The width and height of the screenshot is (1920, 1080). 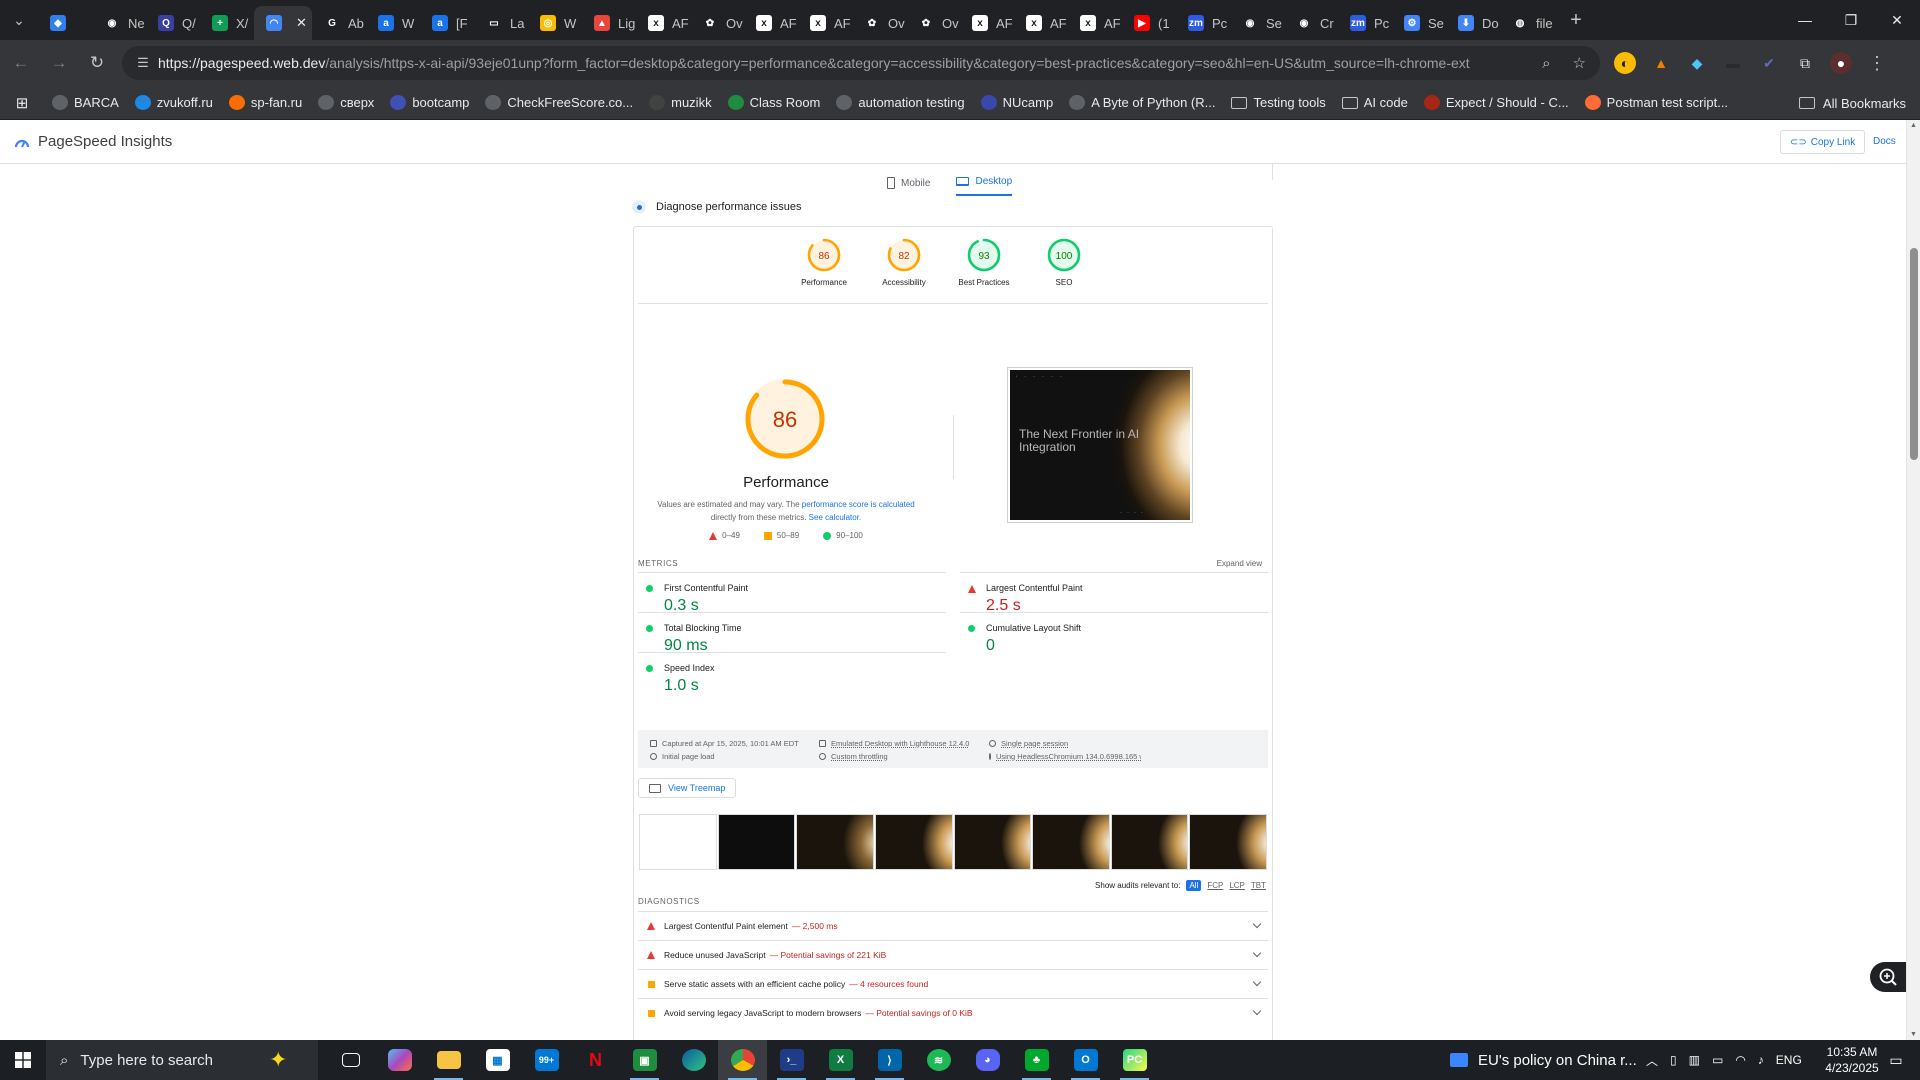 I want to click on zoom-search-button, so click(x=1888, y=977).